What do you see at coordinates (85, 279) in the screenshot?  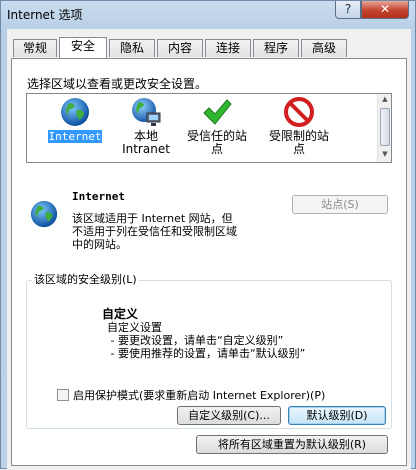 I see `security-level-label: 该区域的安全级别(L)` at bounding box center [85, 279].